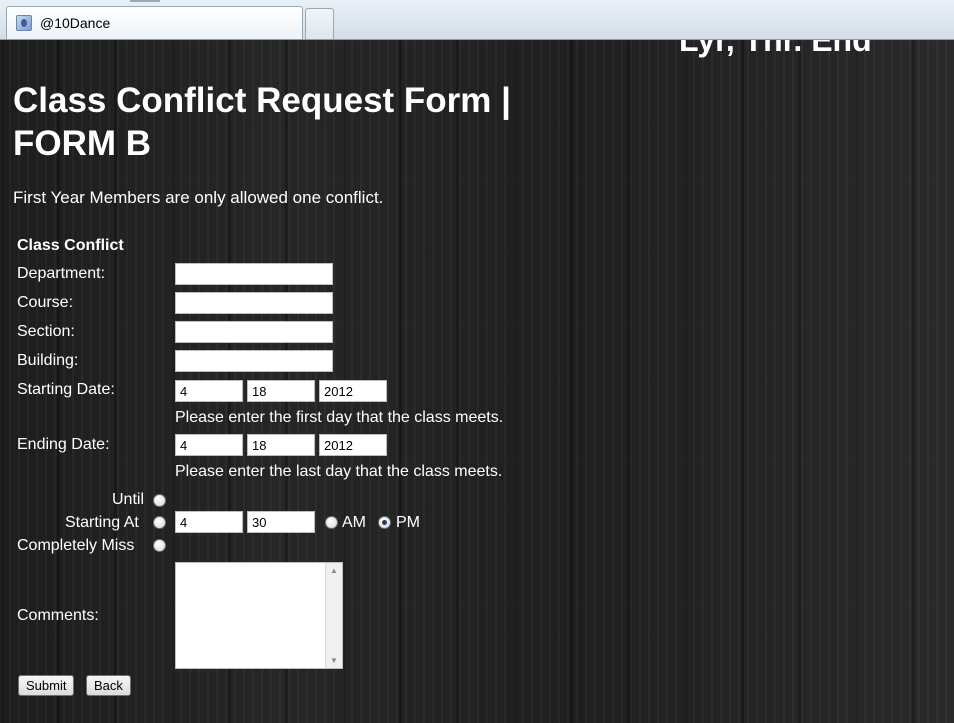 The height and width of the screenshot is (723, 954). Describe the element at coordinates (209, 445) in the screenshot. I see `end-month-input` at that location.